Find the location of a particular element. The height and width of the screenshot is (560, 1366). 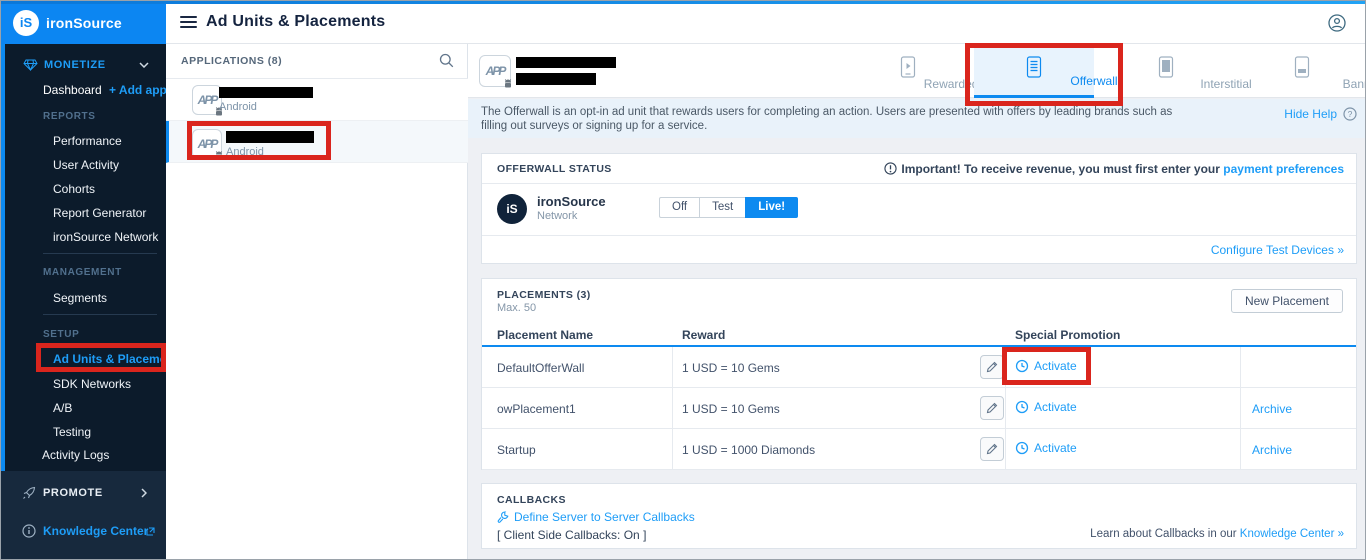

sidebar-item-activity-logs: Activity Logs is located at coordinates (75, 455).